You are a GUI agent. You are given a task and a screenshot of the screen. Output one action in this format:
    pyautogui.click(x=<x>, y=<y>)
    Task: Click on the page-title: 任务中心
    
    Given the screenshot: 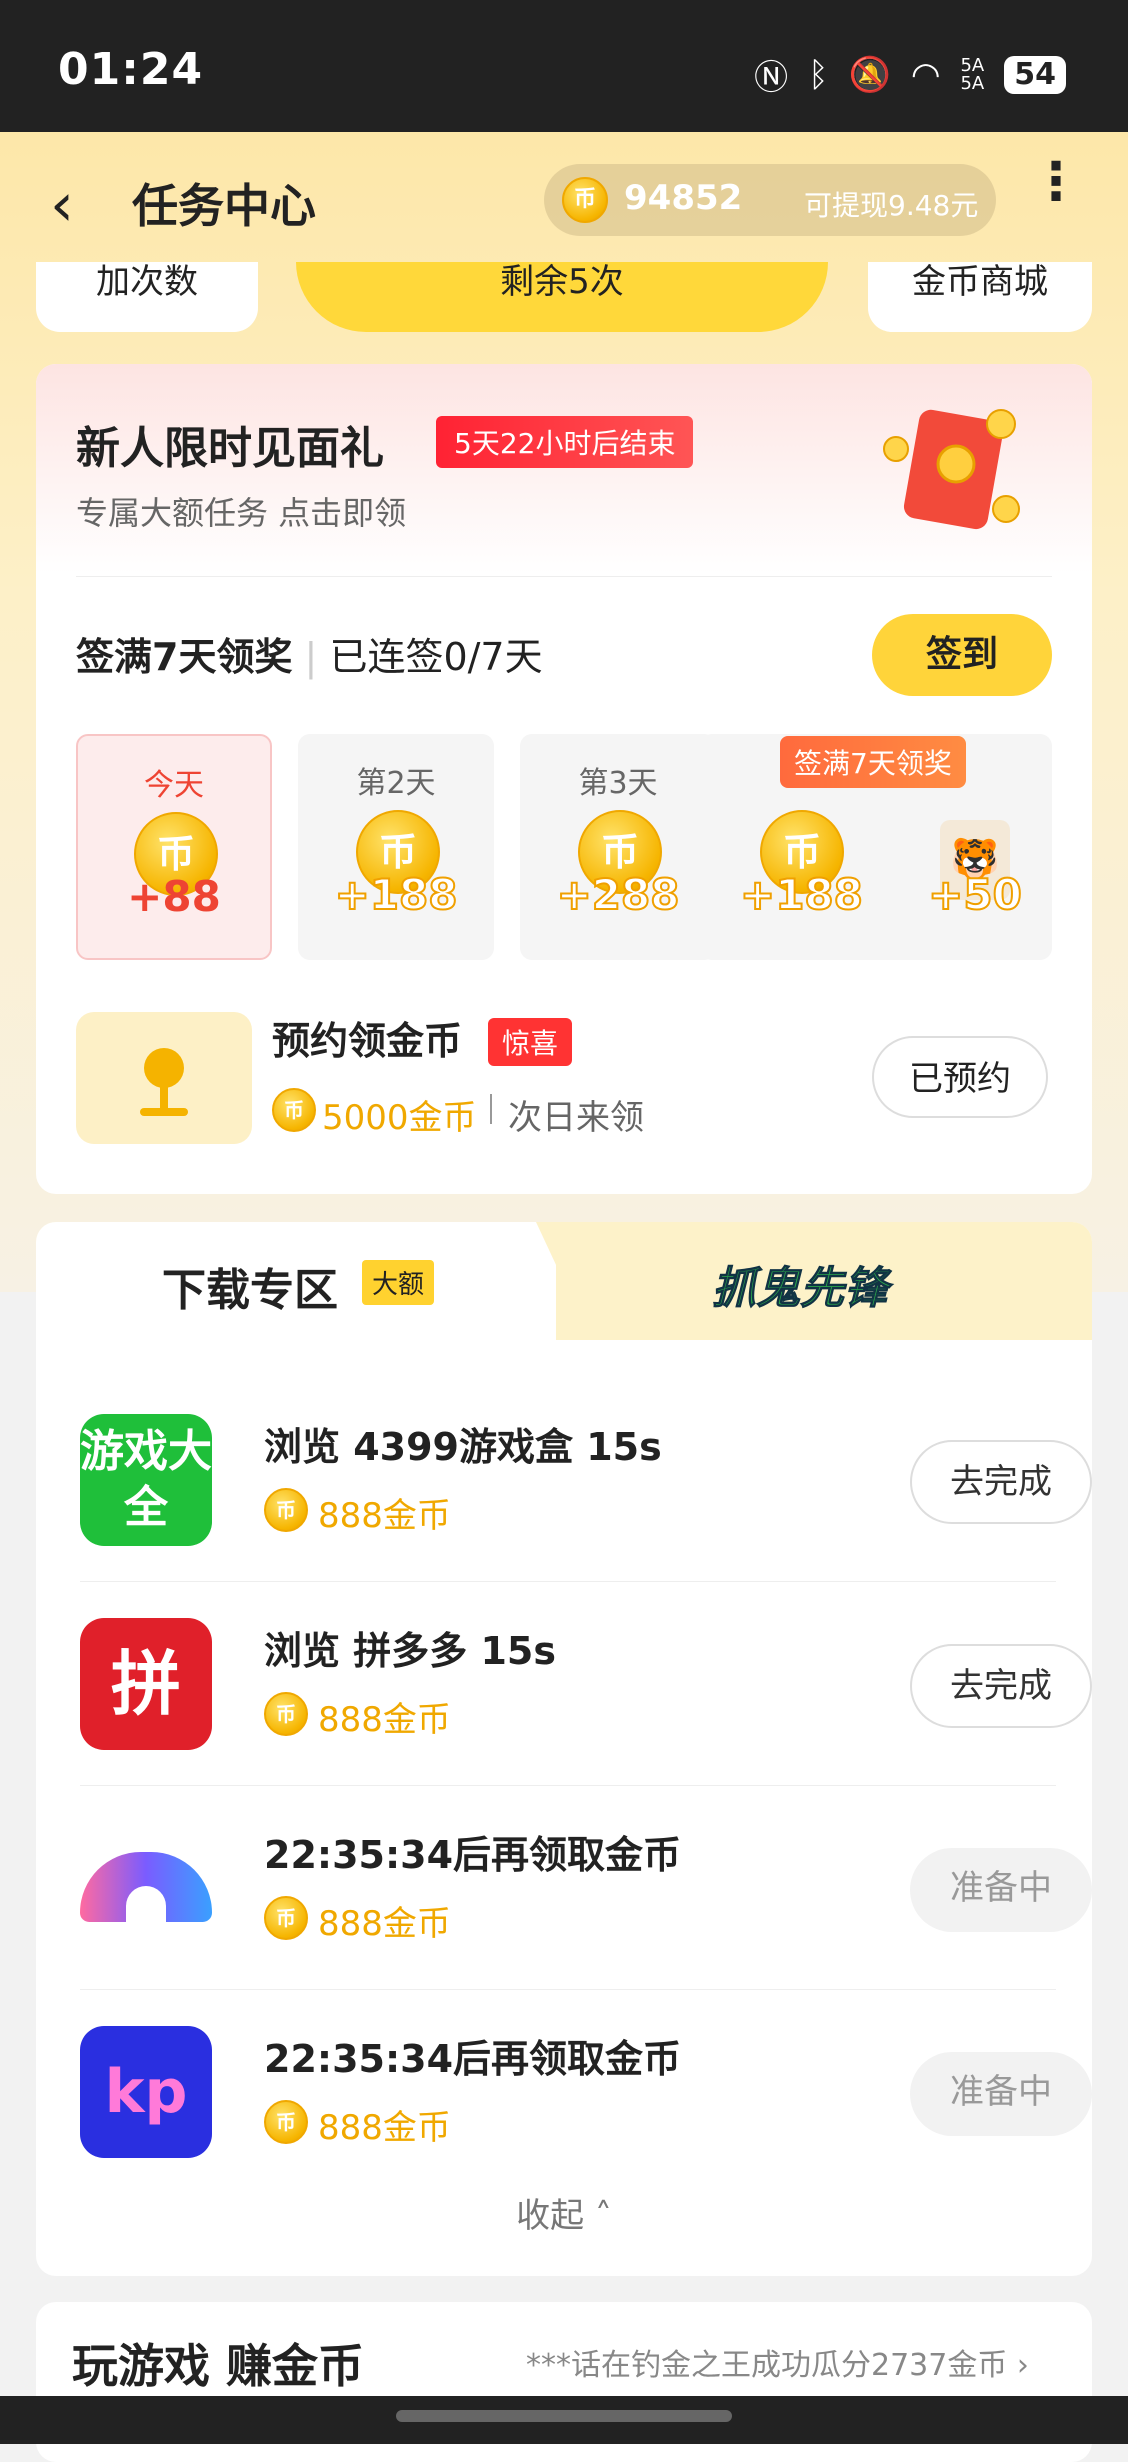 What is the action you would take?
    pyautogui.click(x=224, y=206)
    